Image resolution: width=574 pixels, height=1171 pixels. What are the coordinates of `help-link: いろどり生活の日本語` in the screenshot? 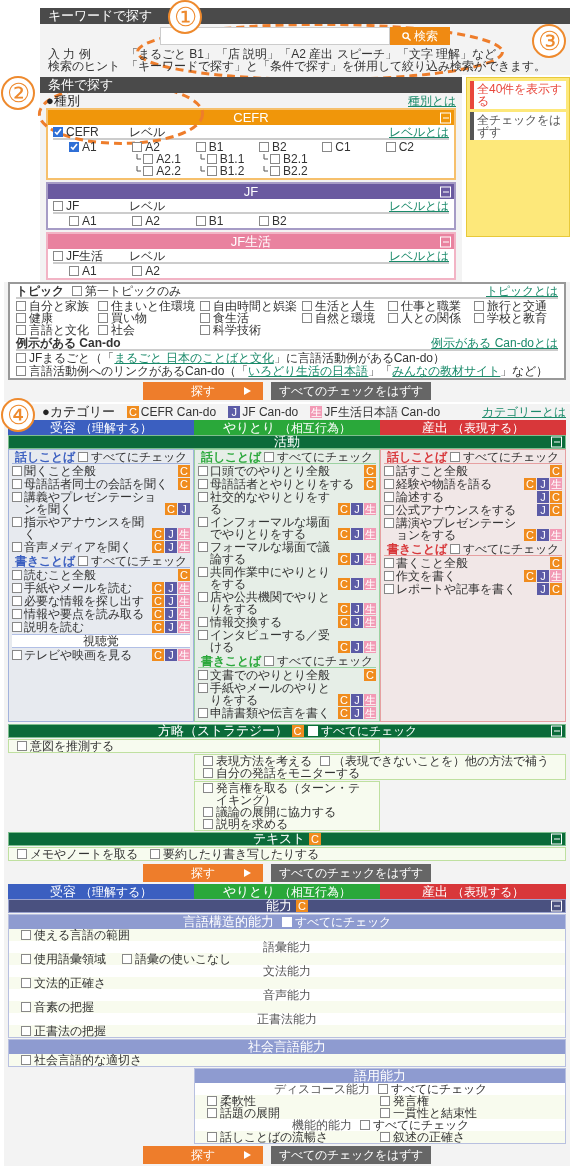 It's located at (308, 371).